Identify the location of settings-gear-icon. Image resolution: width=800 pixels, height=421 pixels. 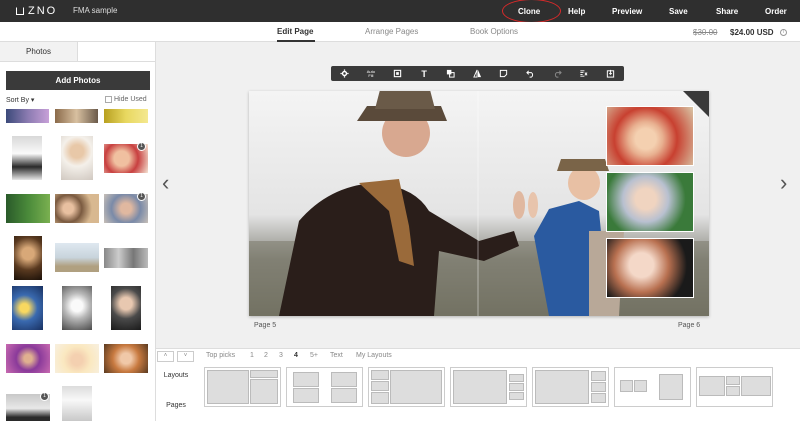
(344, 73).